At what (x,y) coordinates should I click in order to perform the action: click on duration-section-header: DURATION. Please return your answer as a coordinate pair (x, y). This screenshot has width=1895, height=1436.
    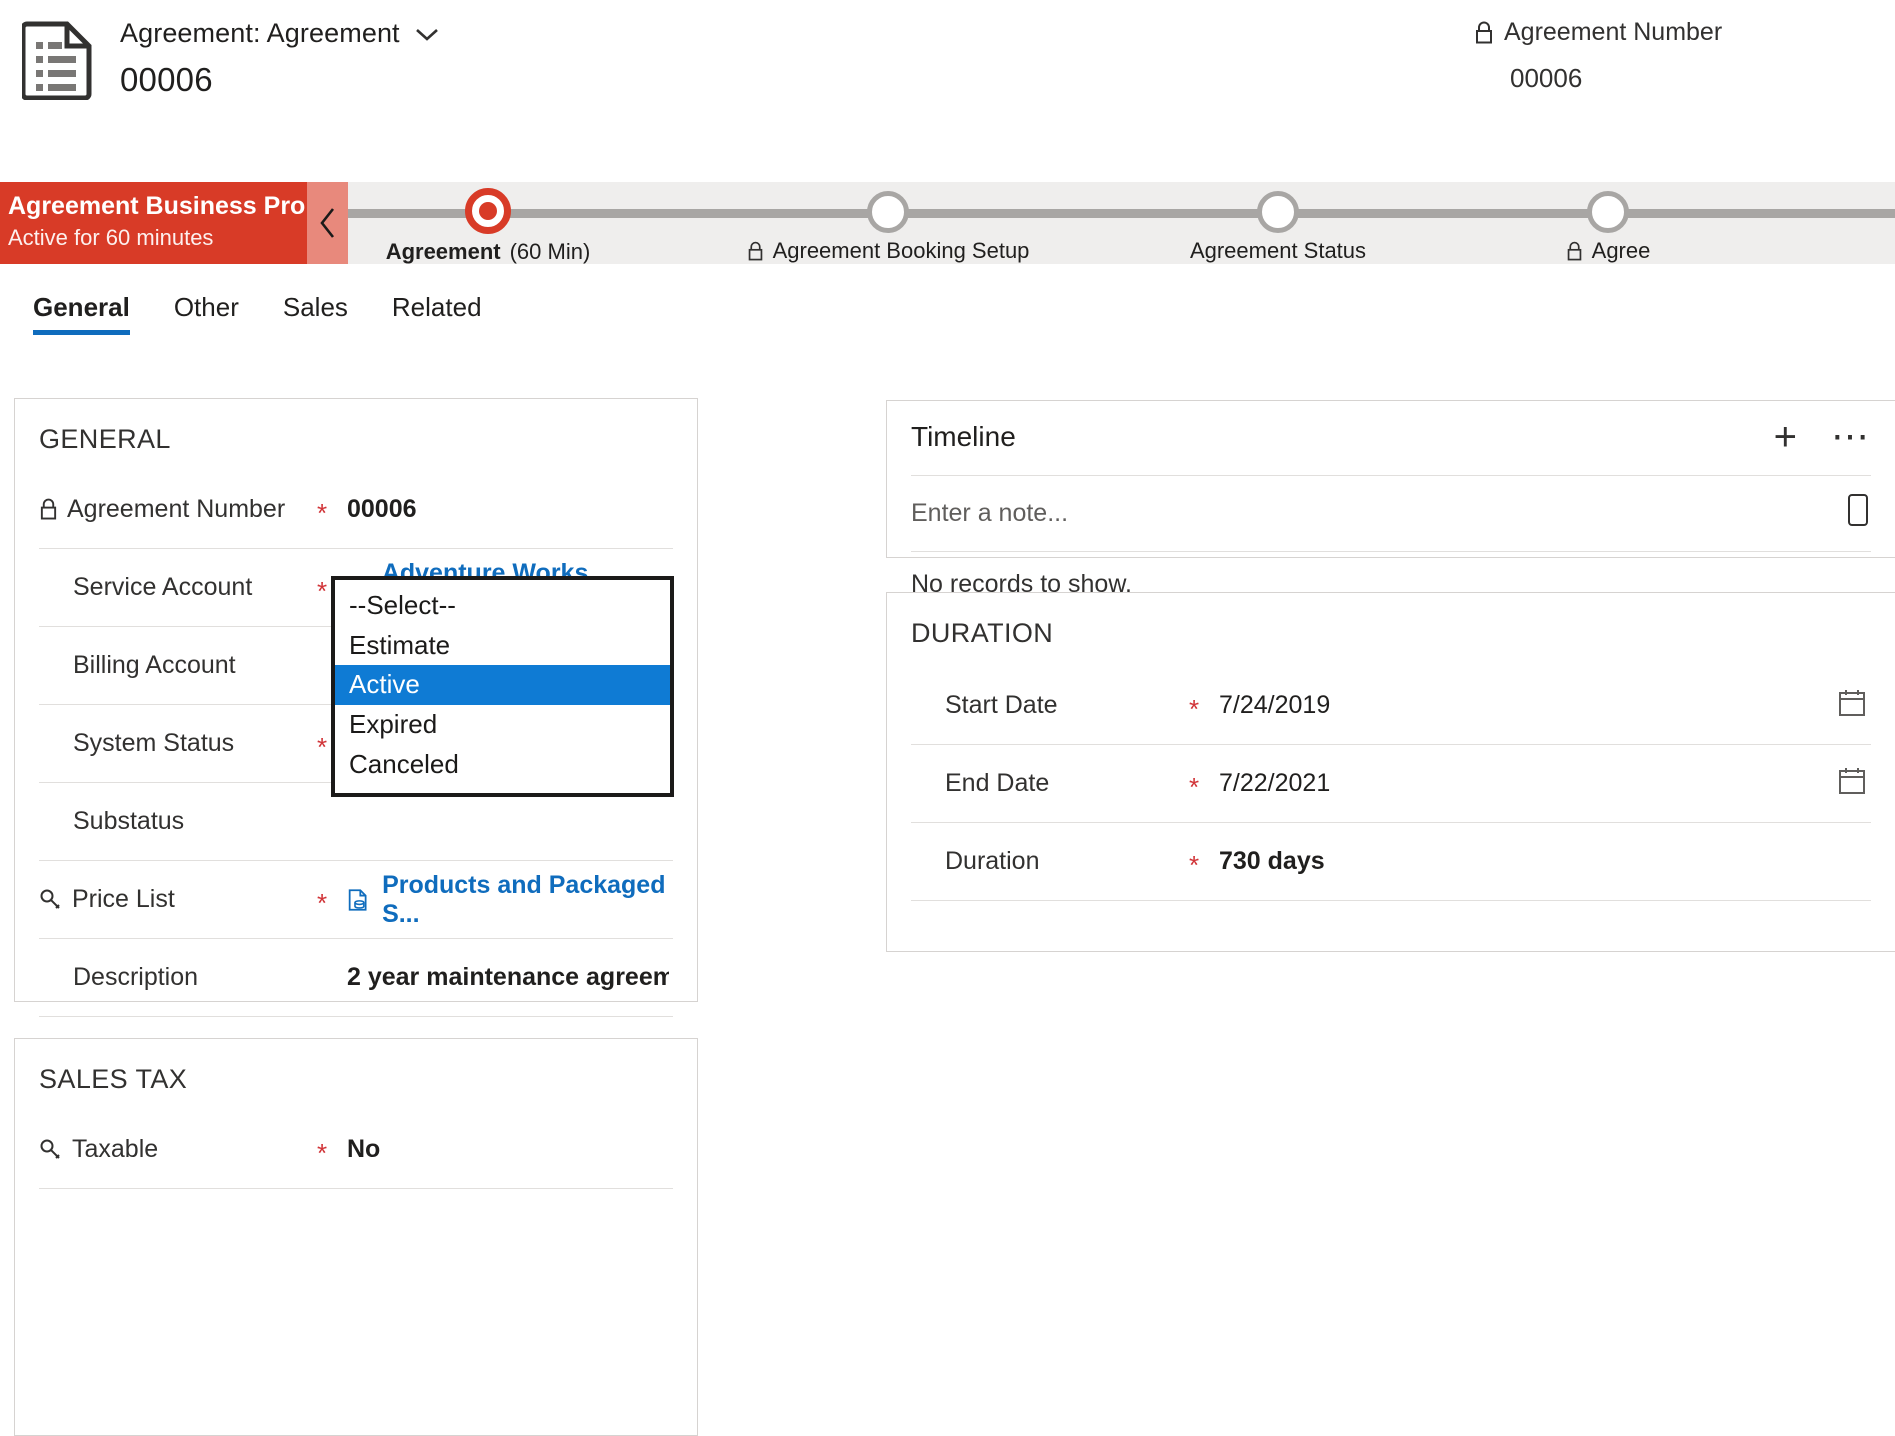
    Looking at the image, I should click on (1391, 621).